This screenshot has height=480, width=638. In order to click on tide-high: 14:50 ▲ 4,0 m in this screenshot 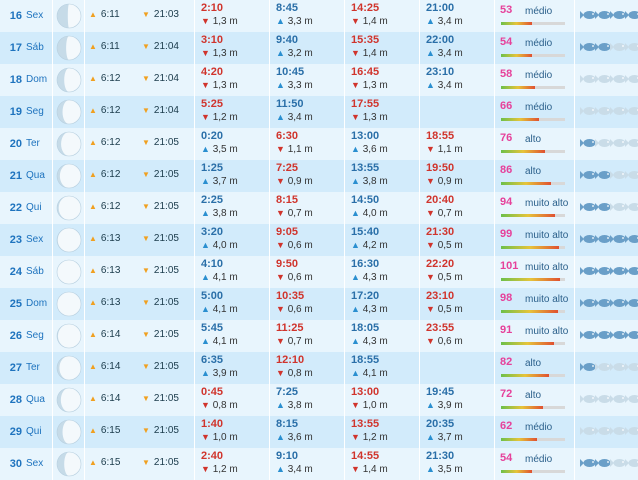, I will do `click(382, 208)`.